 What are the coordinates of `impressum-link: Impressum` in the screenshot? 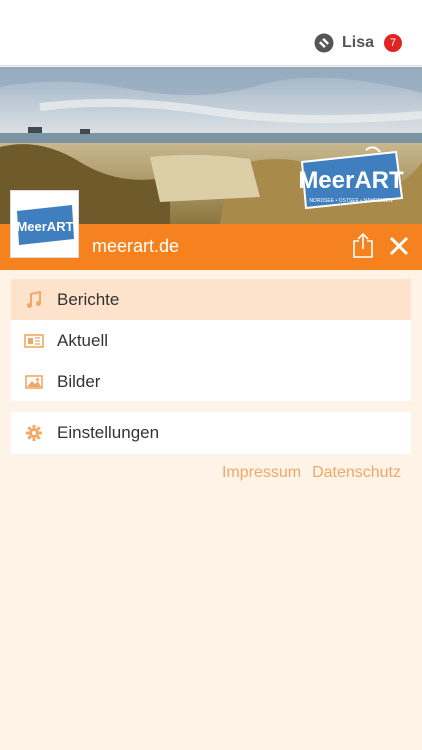 It's located at (261, 473).